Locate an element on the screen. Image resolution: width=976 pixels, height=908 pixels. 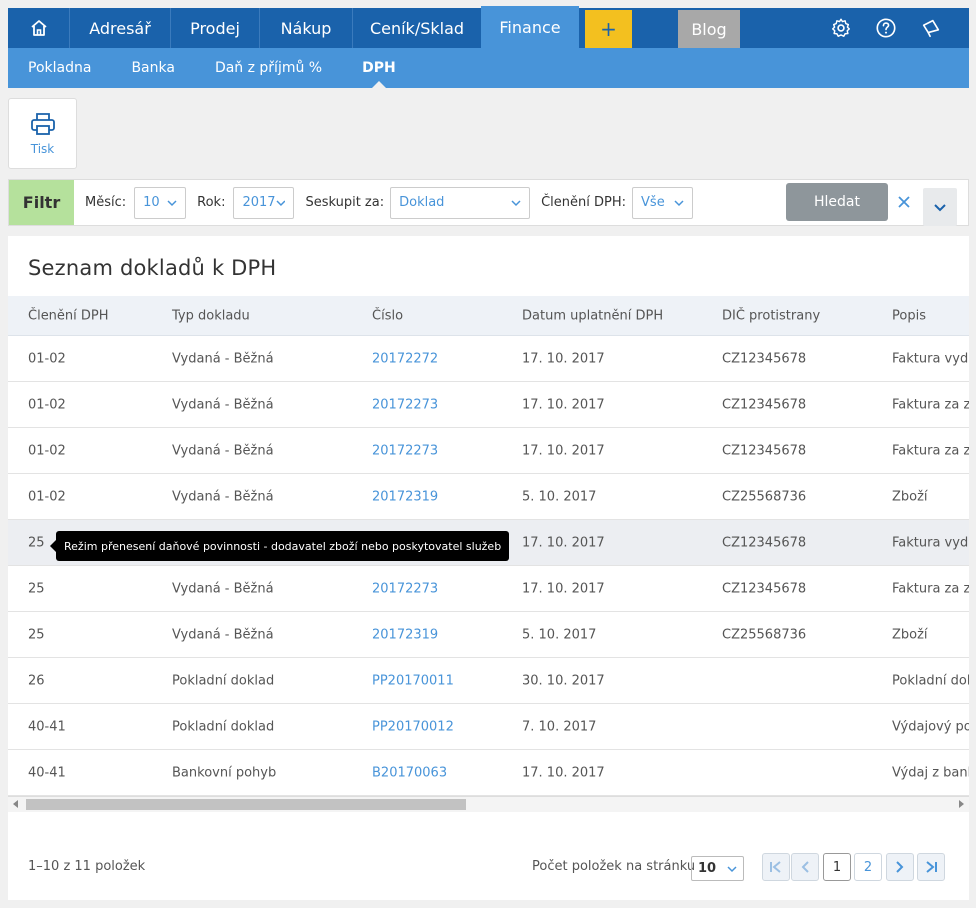
nav-icons is located at coordinates (897, 28).